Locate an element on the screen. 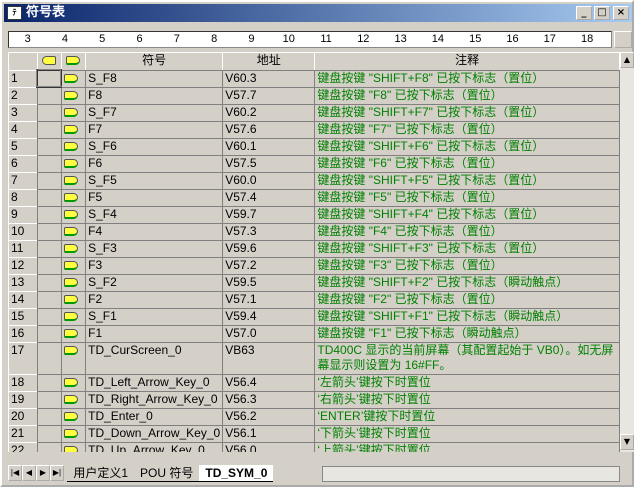  tab-user-defined: 用户定义1 is located at coordinates (101, 473).